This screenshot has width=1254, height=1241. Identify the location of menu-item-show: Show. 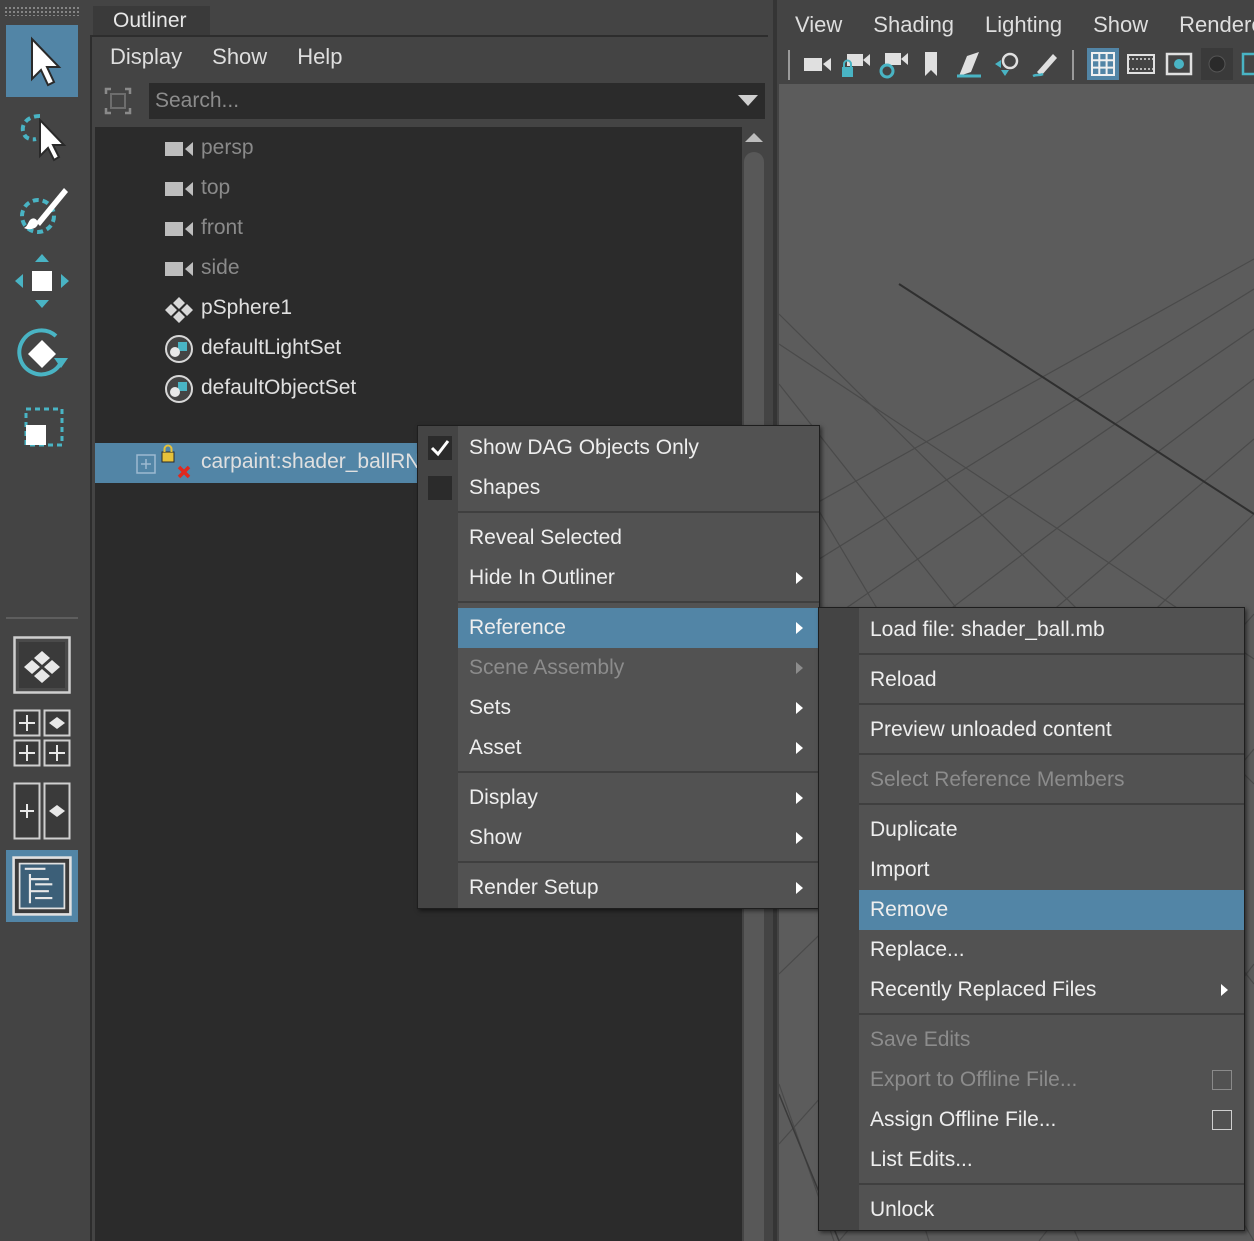
(638, 838).